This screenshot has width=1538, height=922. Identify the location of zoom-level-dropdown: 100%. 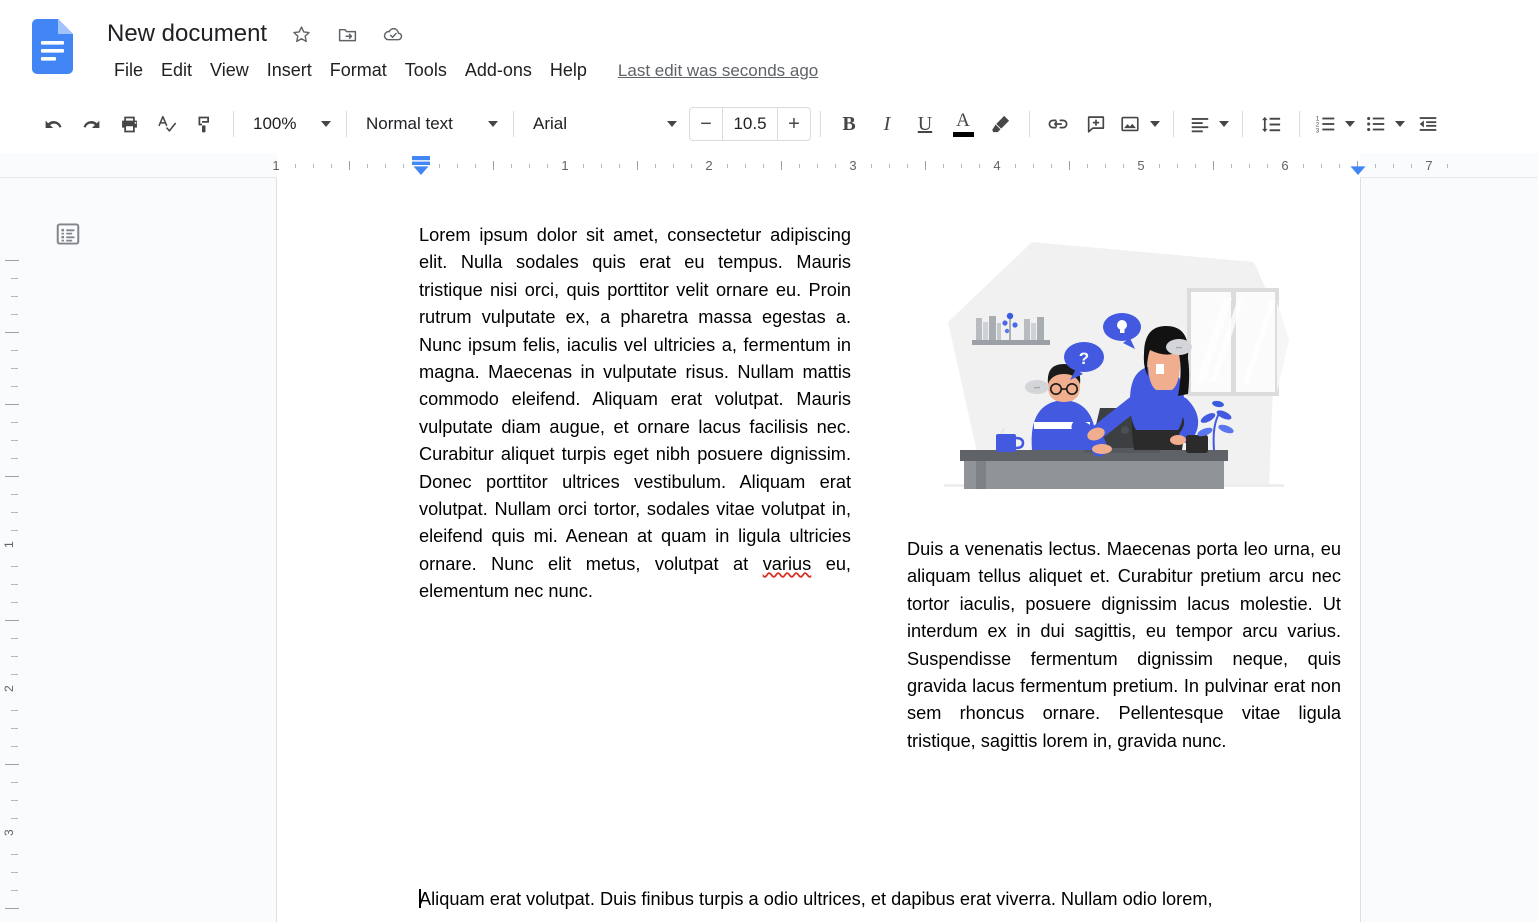
(290, 124).